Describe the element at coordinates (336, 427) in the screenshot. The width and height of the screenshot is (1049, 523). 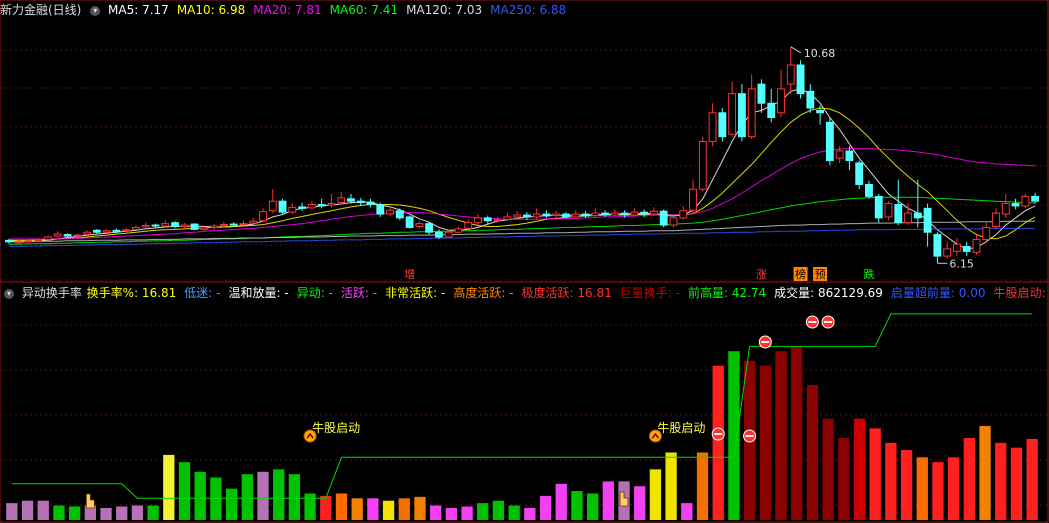
I see `niu-gu-1-label: 牛股启动` at that location.